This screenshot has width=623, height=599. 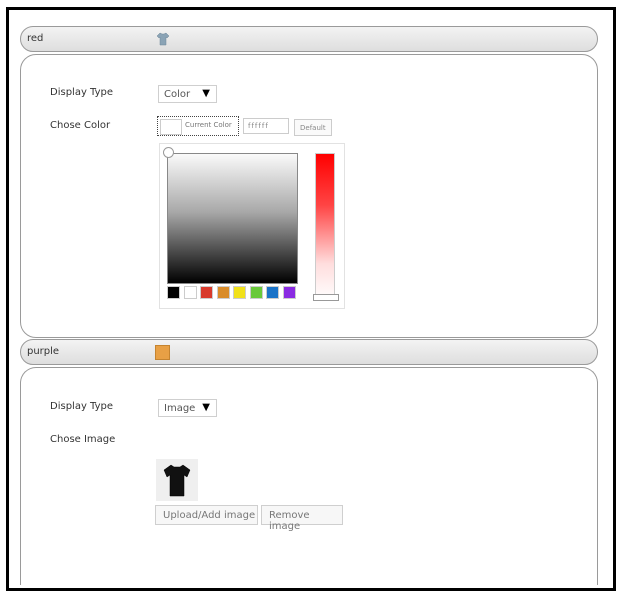 What do you see at coordinates (162, 352) in the screenshot?
I see `color-swatch` at bounding box center [162, 352].